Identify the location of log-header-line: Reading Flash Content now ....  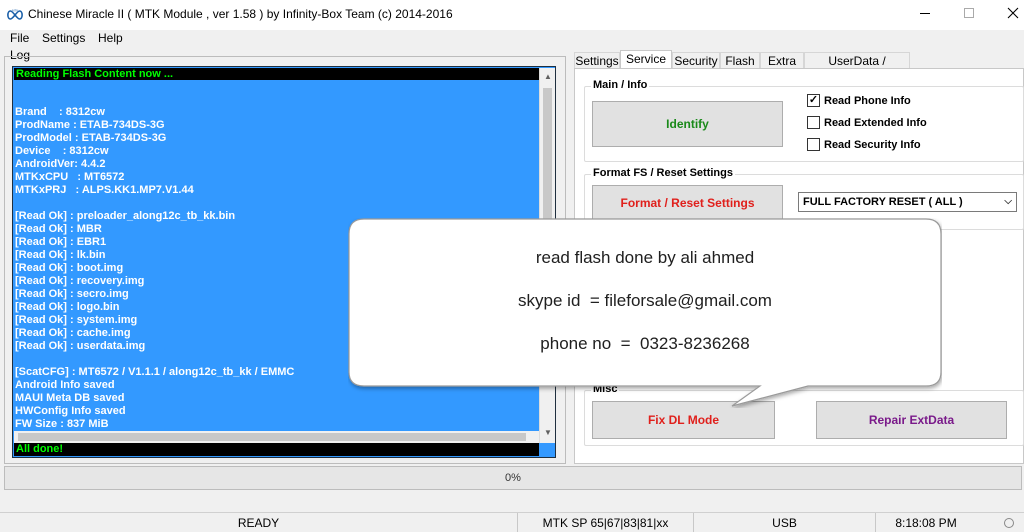
(276, 74).